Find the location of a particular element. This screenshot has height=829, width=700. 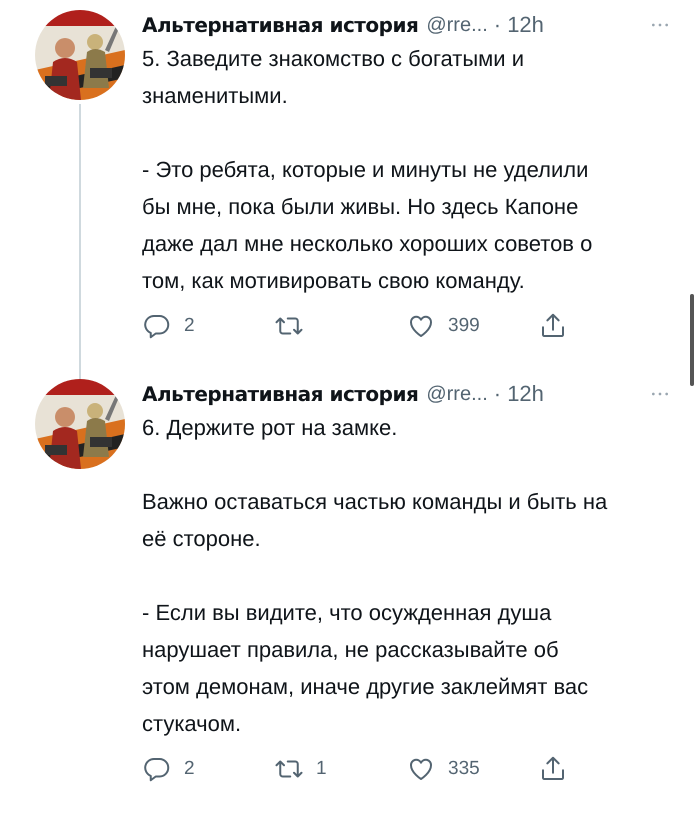

tweet-text: - Если вы видите, что осужденная душа нарушает правила, не рассказывайте об этом демонам, иначе другие заклеймят вас стукачом. is located at coordinates (366, 668).